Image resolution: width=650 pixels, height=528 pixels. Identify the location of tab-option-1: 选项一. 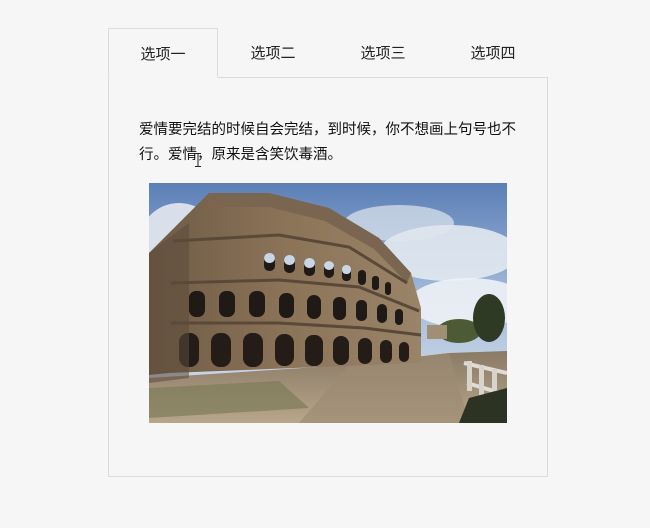
(163, 53).